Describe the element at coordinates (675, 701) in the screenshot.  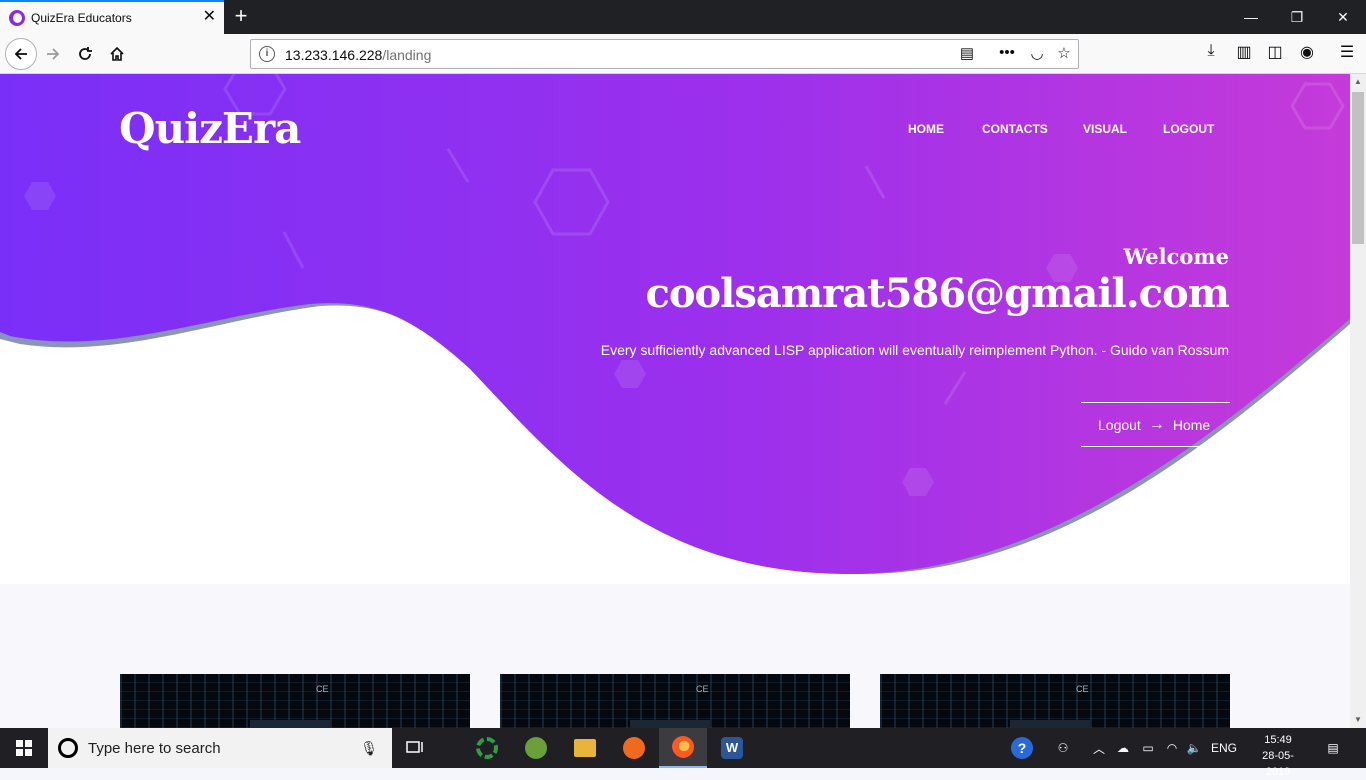
I see `course-card-2: CE` at that location.